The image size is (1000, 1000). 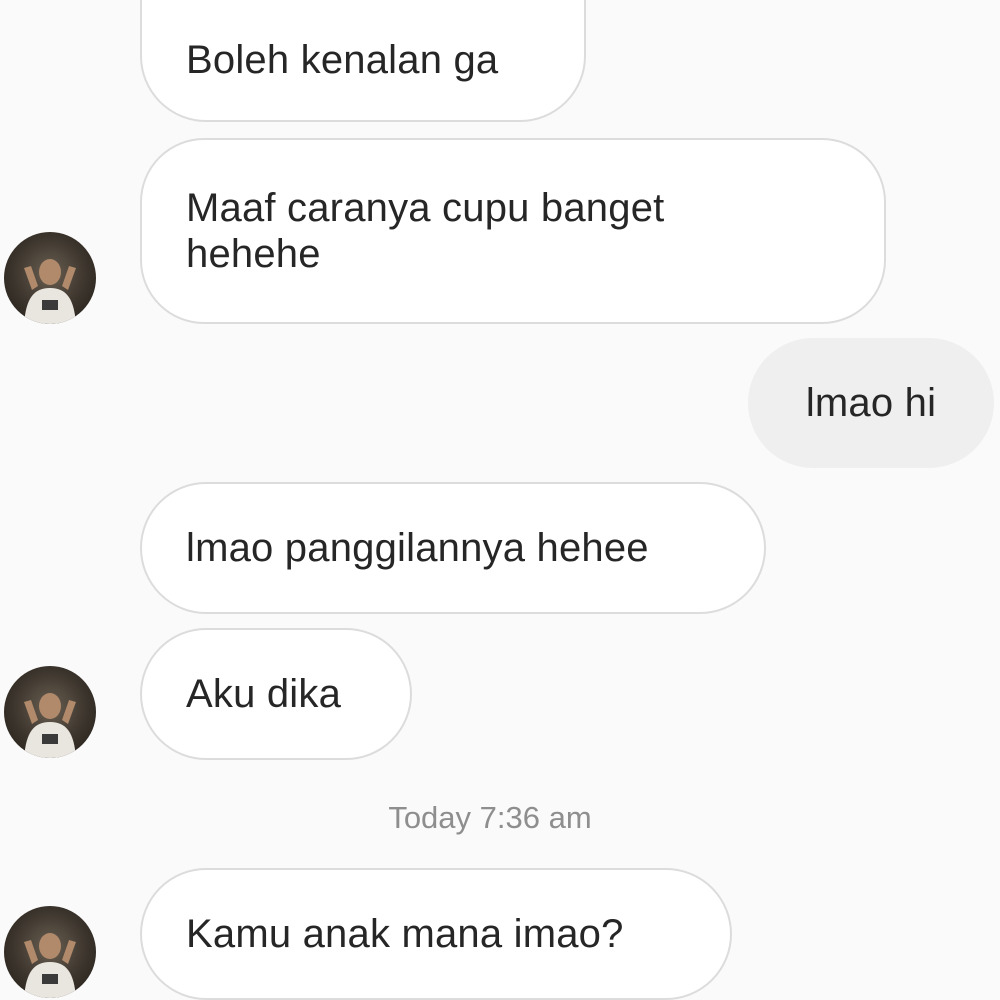 What do you see at coordinates (513, 231) in the screenshot?
I see `incoming-message-bubble: Maaf caranya cupu banget hehehe` at bounding box center [513, 231].